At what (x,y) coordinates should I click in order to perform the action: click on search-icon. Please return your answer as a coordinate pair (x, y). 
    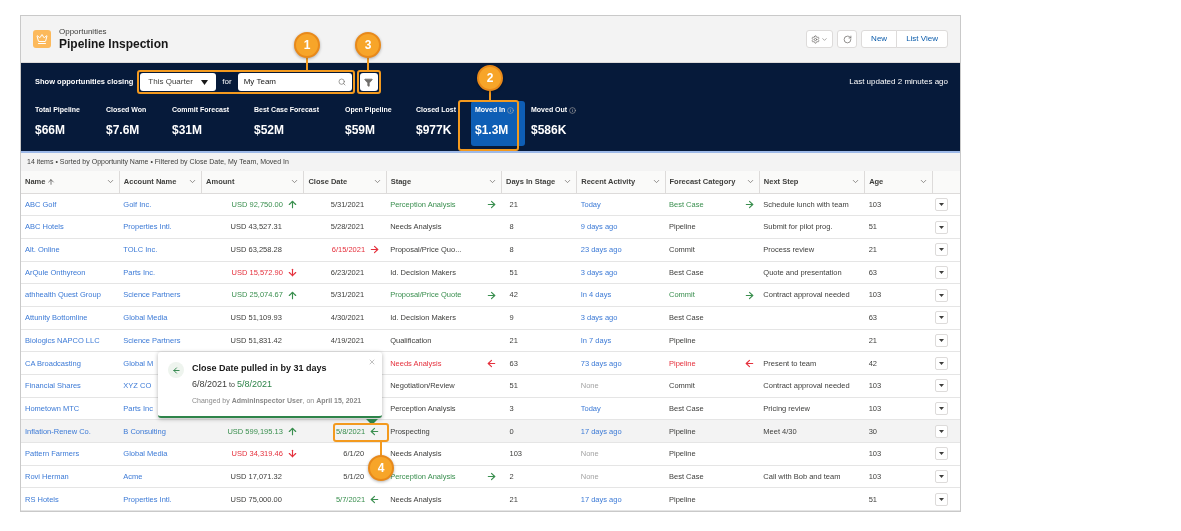
    Looking at the image, I should click on (341, 82).